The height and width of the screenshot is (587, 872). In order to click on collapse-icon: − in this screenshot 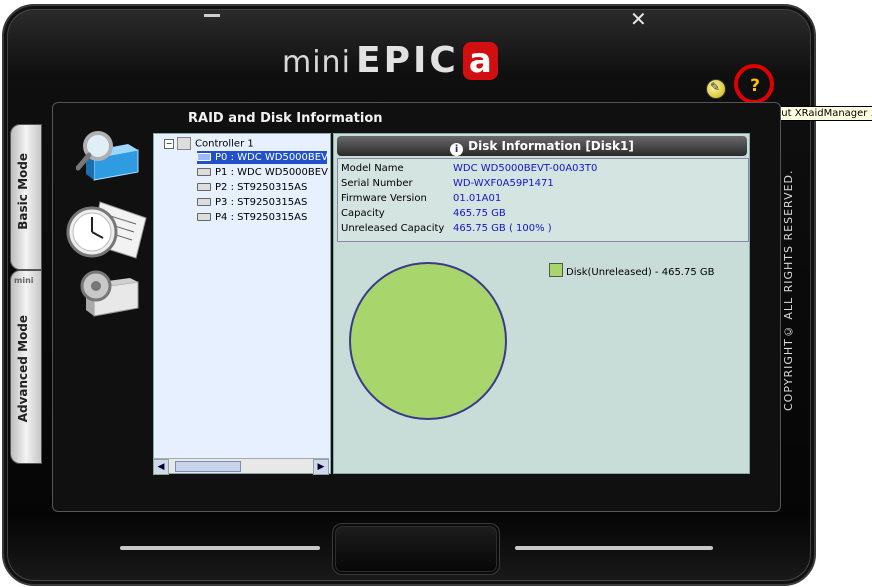, I will do `click(169, 143)`.